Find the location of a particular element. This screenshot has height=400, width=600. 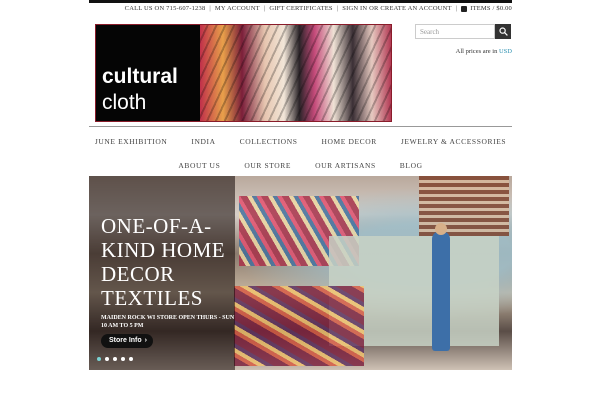

site-logo: cultural cloth is located at coordinates (243, 73).